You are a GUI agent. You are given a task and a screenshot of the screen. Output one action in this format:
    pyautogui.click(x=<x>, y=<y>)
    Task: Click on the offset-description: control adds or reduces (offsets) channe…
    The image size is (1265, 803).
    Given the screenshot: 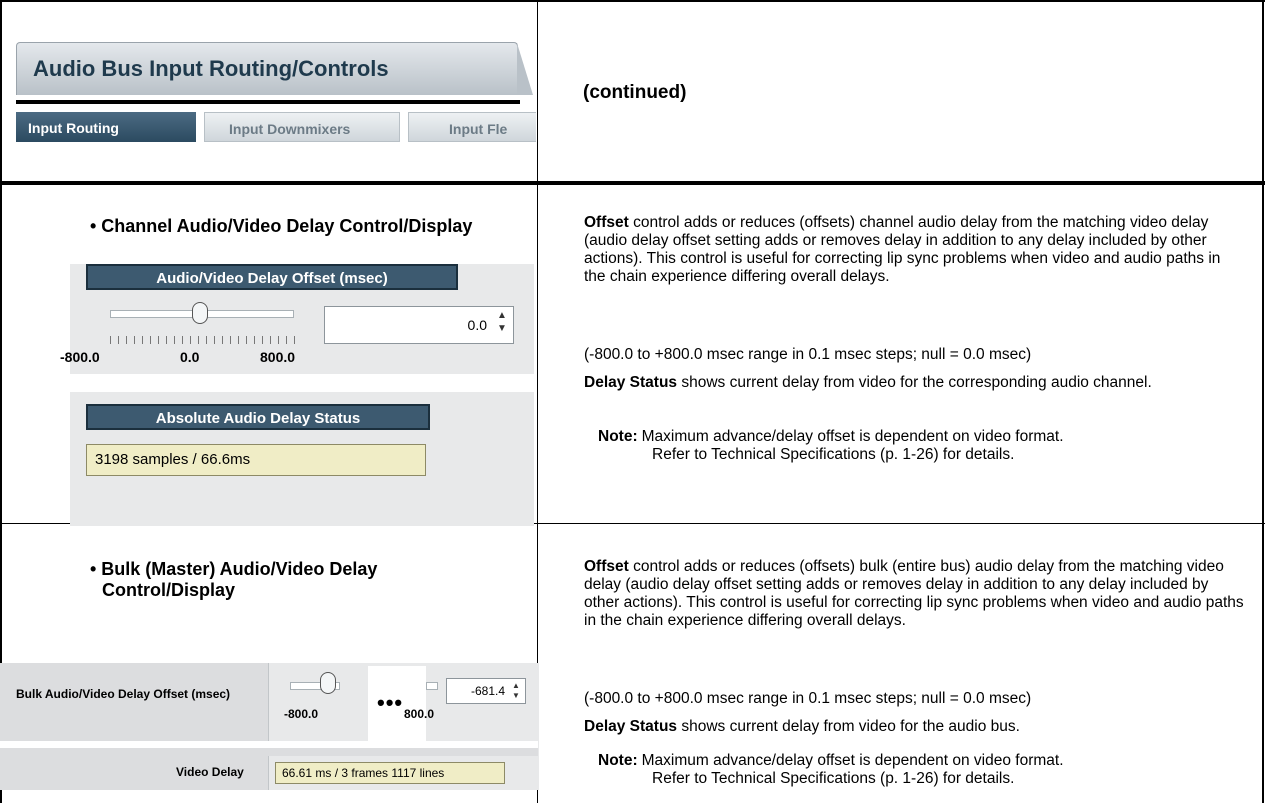 What is the action you would take?
    pyautogui.click(x=902, y=249)
    